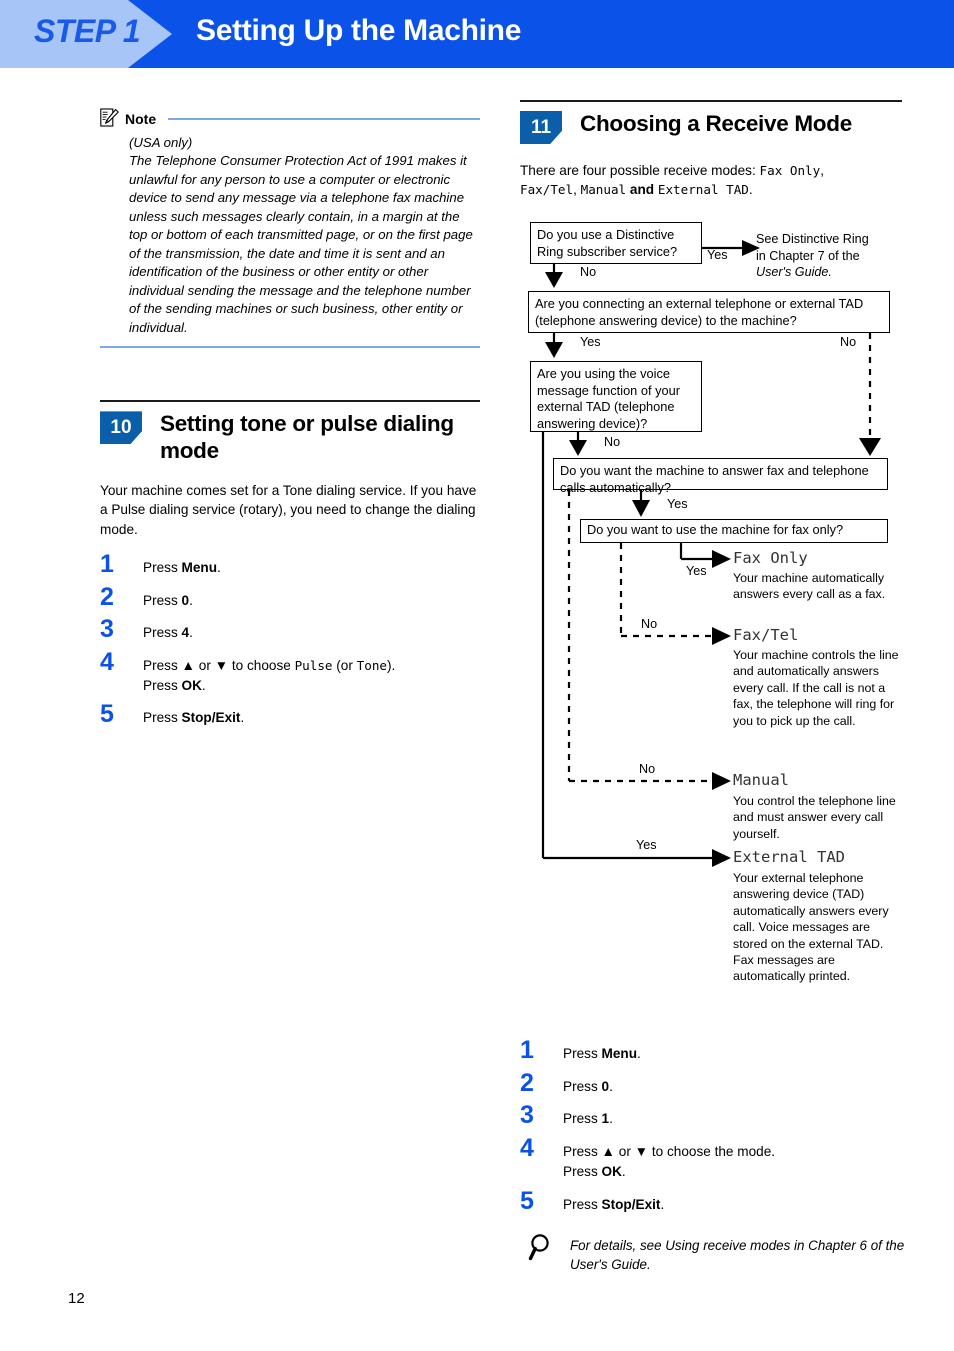 This screenshot has width=954, height=1351. Describe the element at coordinates (812, 239) in the screenshot. I see `side-note-line1: See Distinctive Ring` at that location.